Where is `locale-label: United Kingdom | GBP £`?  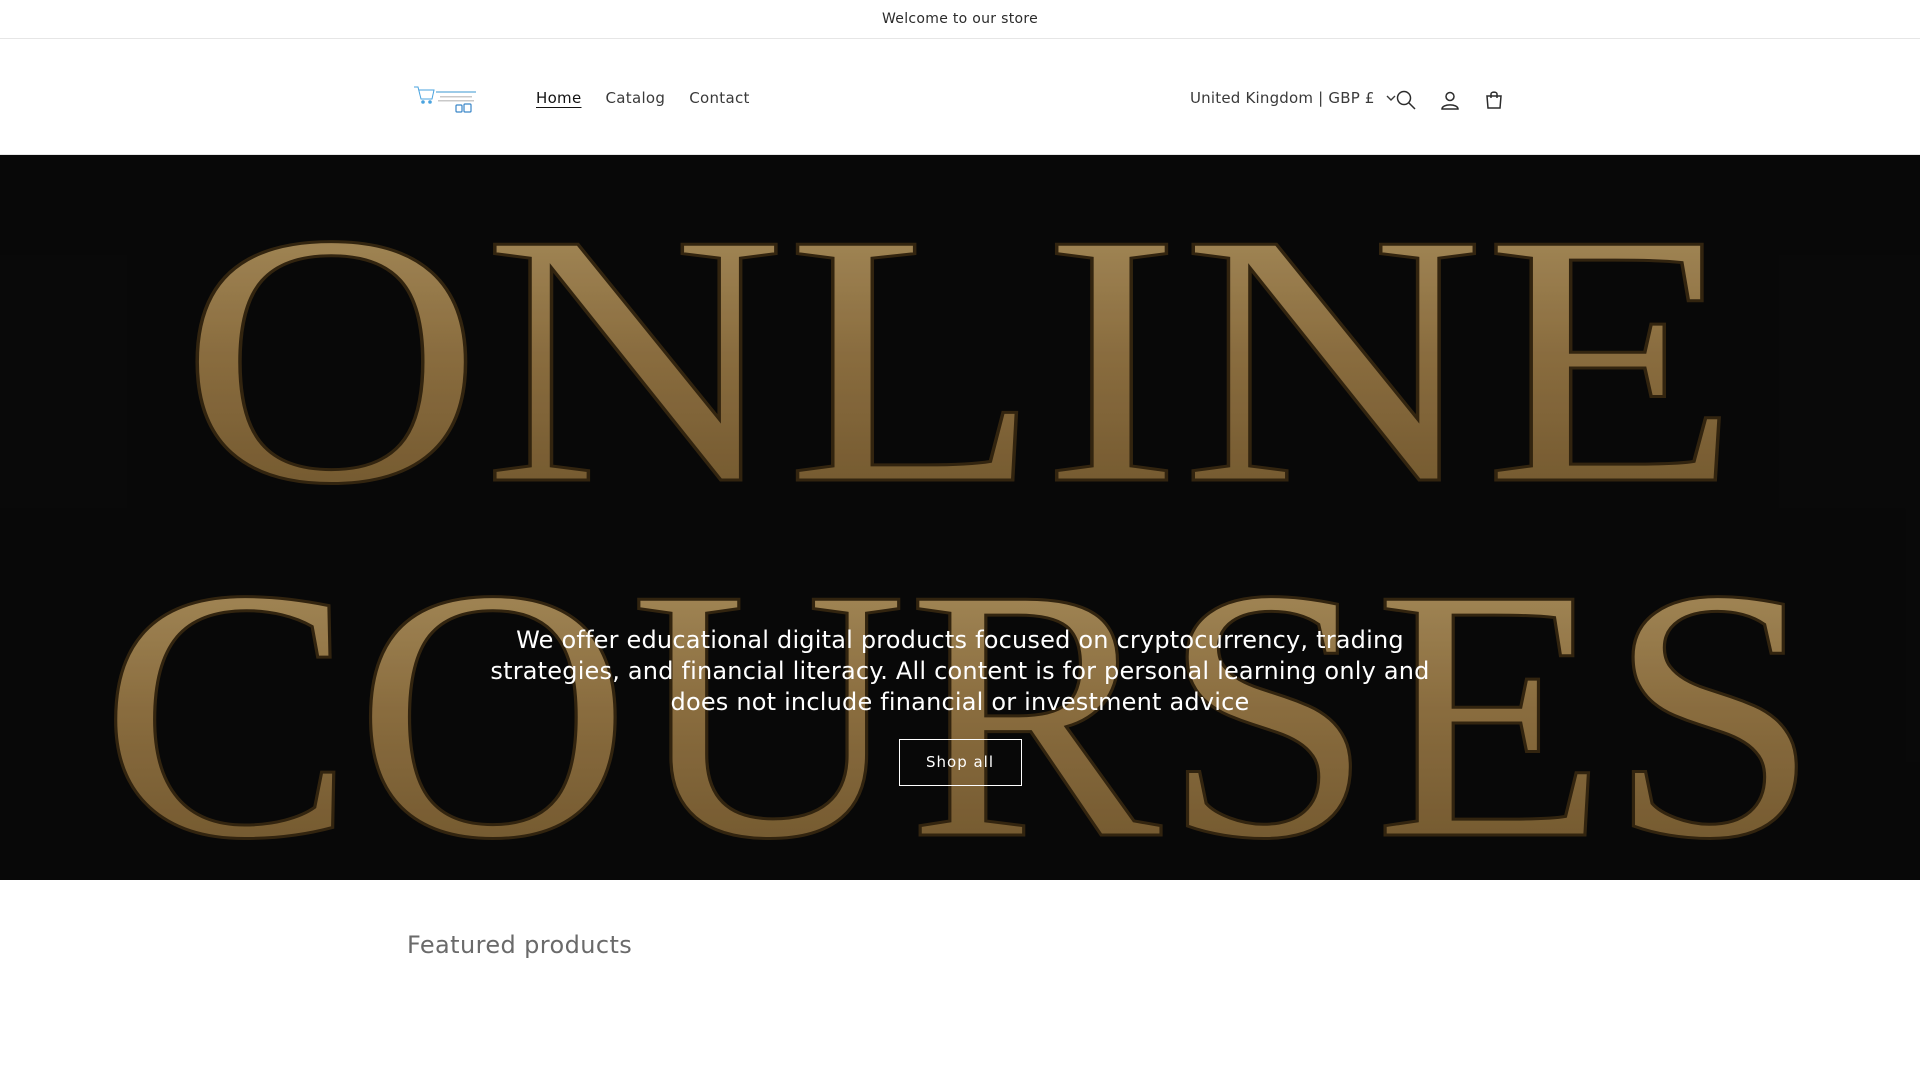 locale-label: United Kingdom | GBP £ is located at coordinates (1282, 98).